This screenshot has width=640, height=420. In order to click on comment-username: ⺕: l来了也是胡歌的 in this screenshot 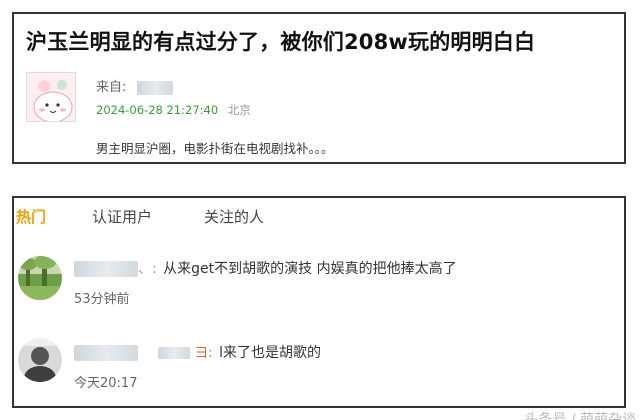, I will do `click(197, 352)`.